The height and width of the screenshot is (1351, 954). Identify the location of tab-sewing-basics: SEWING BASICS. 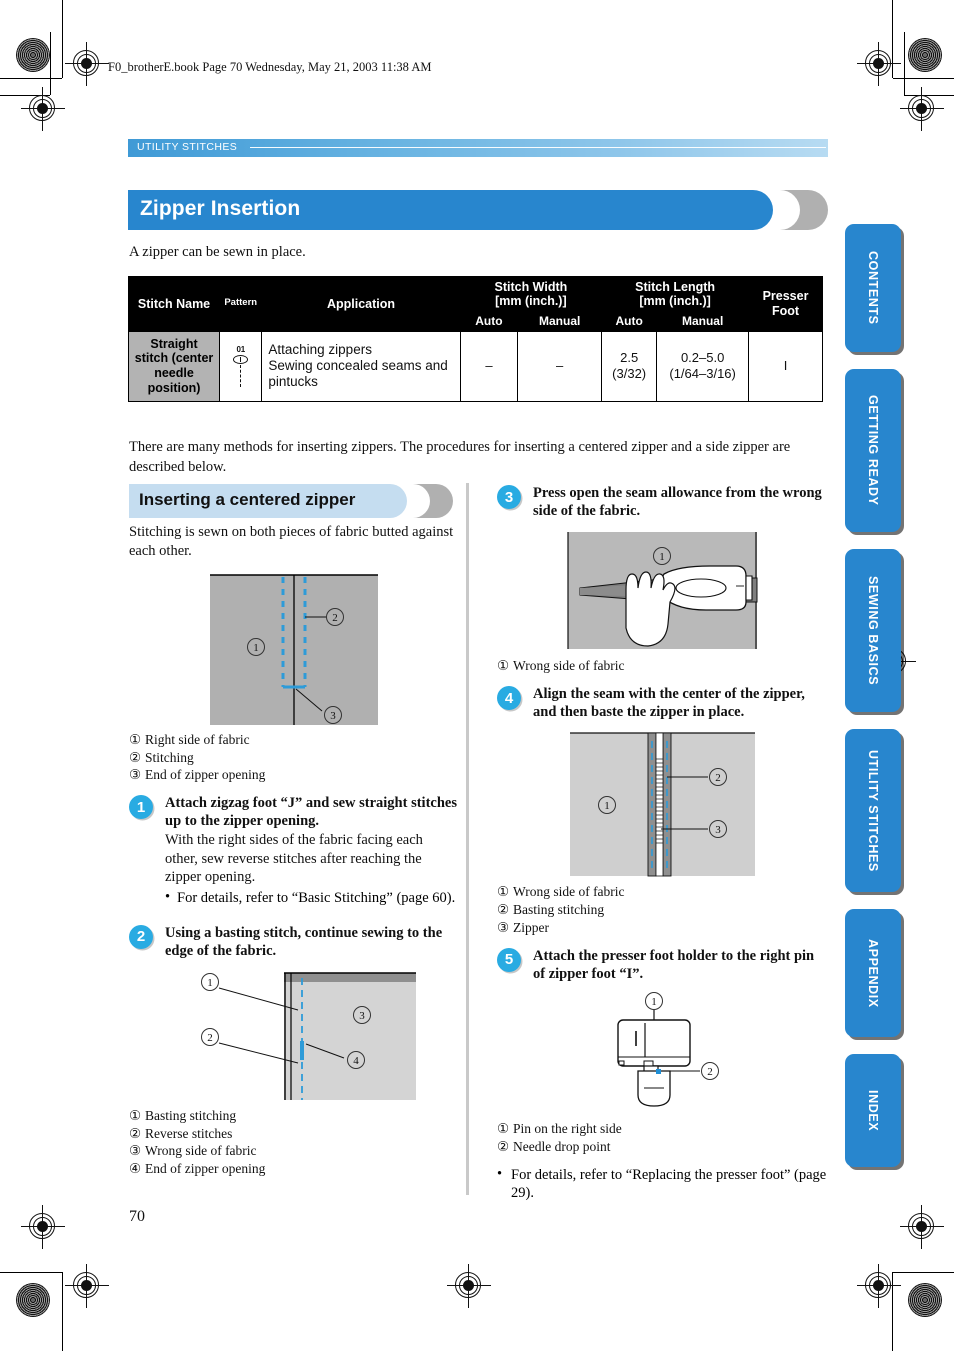
(873, 630).